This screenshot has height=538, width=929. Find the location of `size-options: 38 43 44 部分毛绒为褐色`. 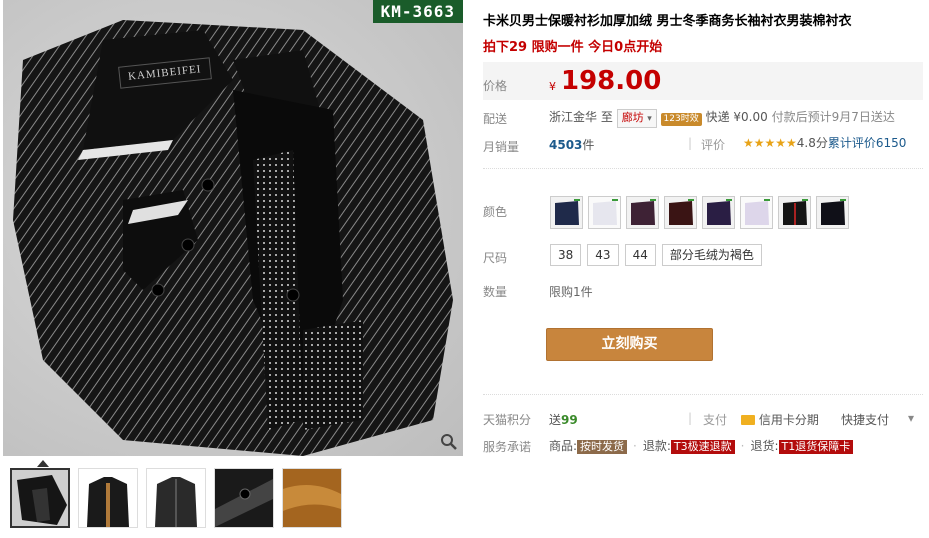

size-options: 38 43 44 部分毛绒为褐色 is located at coordinates (656, 255).